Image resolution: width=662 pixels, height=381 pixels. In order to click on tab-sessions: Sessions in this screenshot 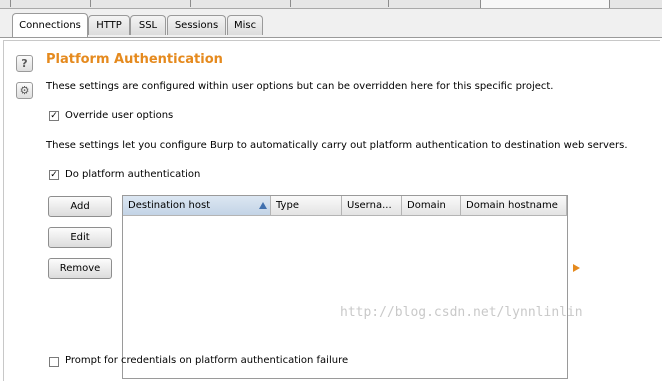, I will do `click(196, 25)`.